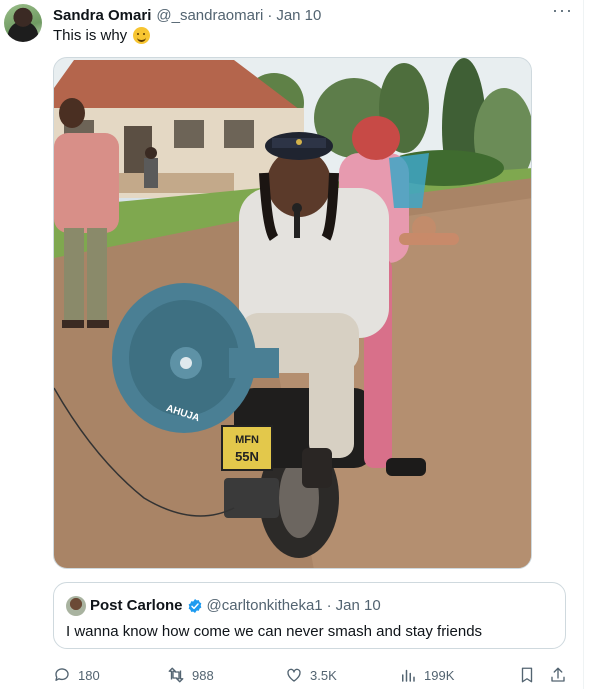 The image size is (591, 689). What do you see at coordinates (562, 10) in the screenshot?
I see `more-options-icon: ···` at bounding box center [562, 10].